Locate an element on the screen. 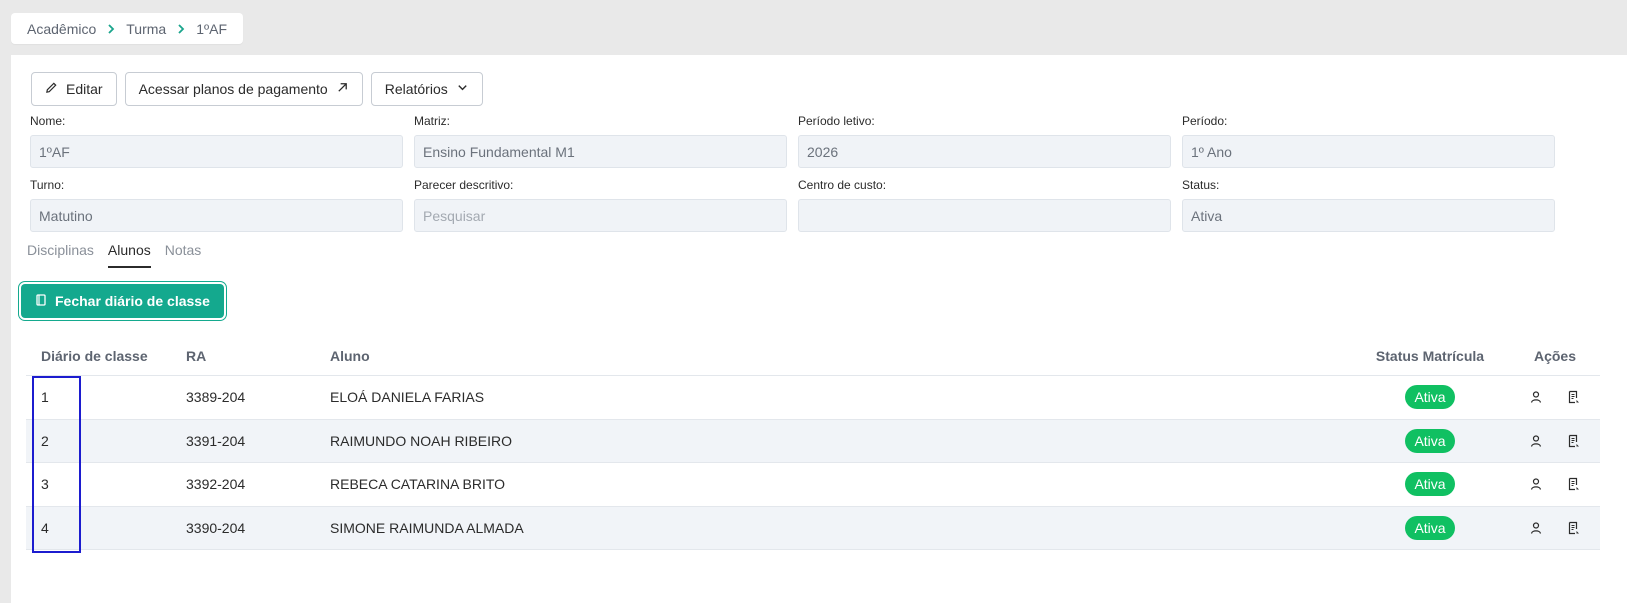 Image resolution: width=1627 pixels, height=603 pixels. header-acoes: Ações is located at coordinates (1555, 356).